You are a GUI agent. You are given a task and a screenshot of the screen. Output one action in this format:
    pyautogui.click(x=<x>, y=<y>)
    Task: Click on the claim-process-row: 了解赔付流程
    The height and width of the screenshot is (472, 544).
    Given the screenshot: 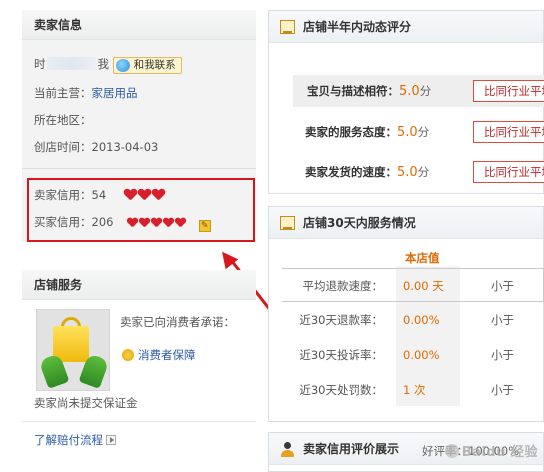 What is the action you would take?
    pyautogui.click(x=75, y=440)
    